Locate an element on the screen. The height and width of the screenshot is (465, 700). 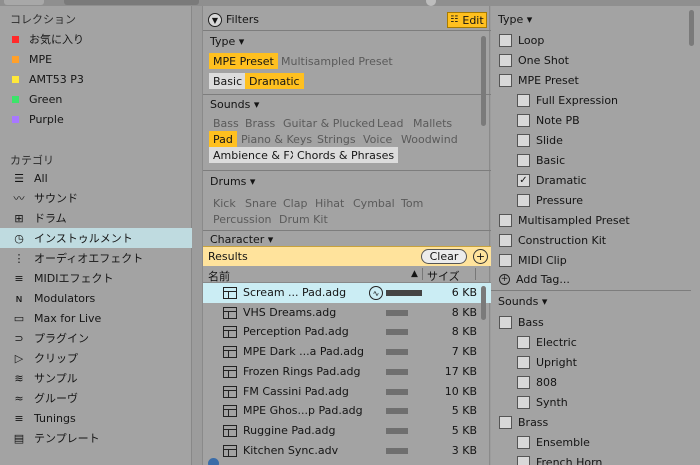
chip-kick: Kick is located at coordinates (224, 203).